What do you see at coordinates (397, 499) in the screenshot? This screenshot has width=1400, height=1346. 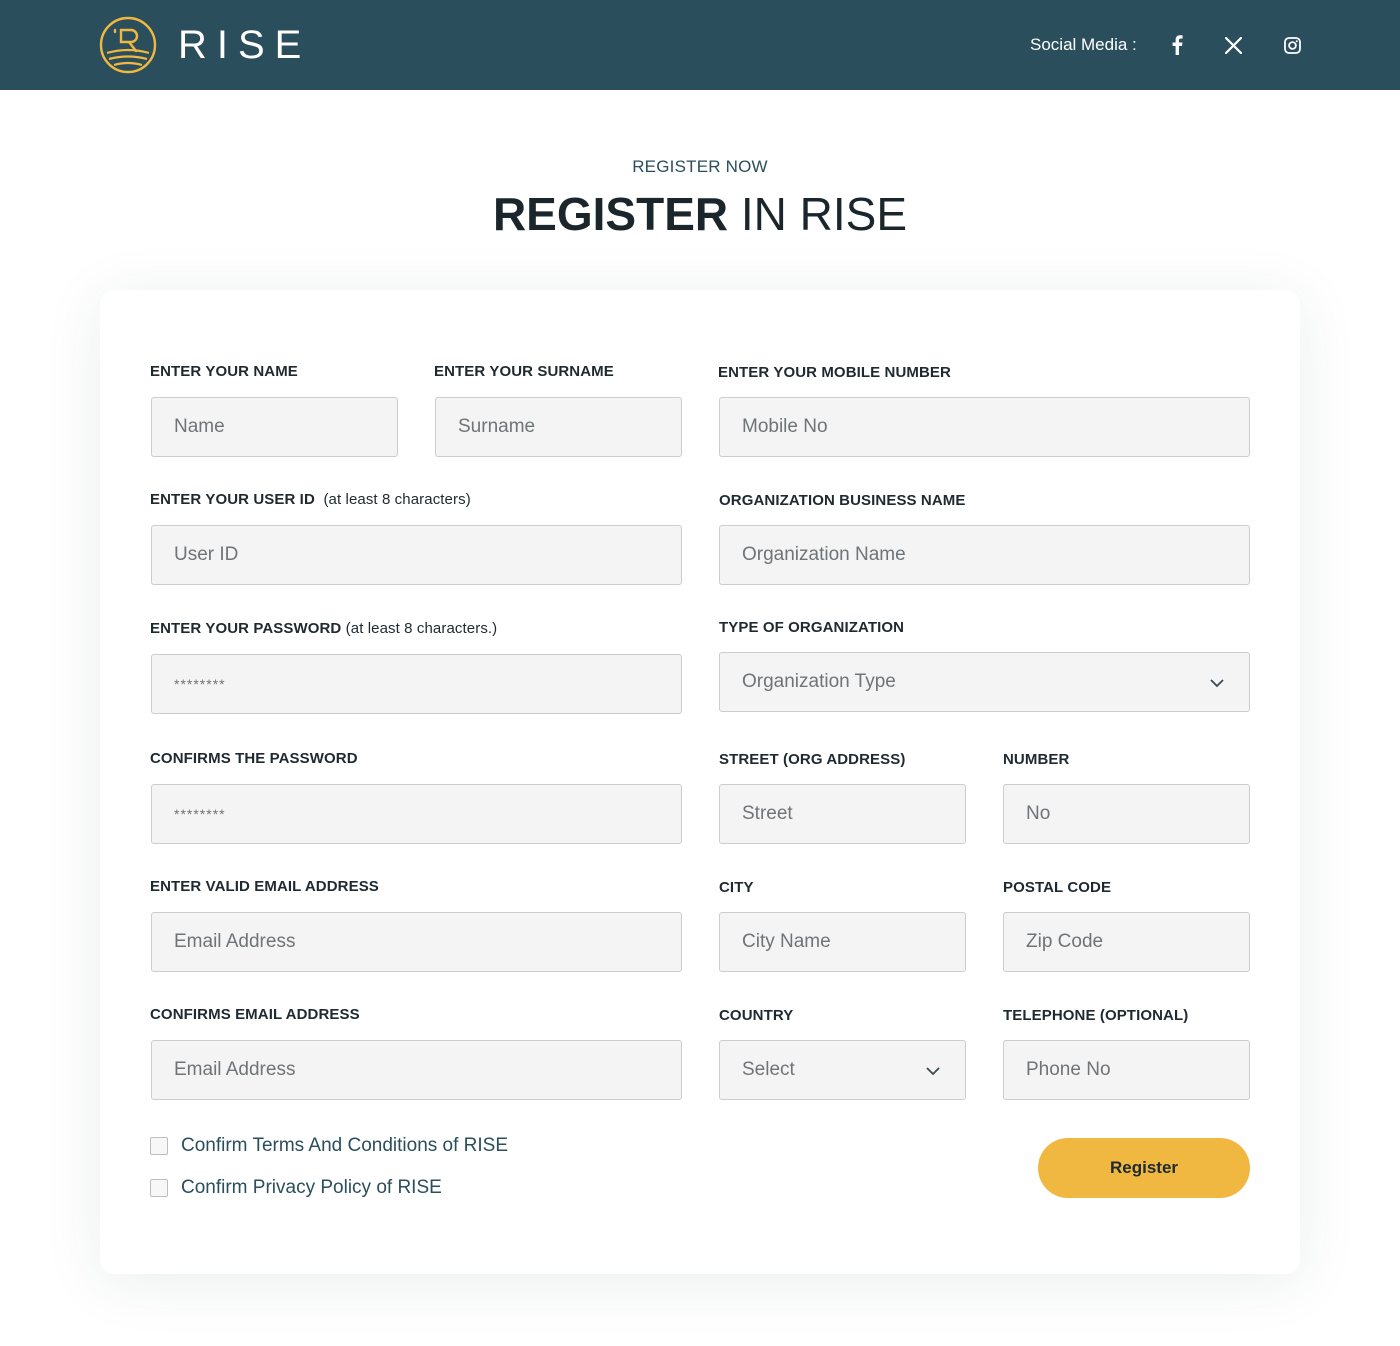 I see `user-id-note: (at least 8 characters)` at bounding box center [397, 499].